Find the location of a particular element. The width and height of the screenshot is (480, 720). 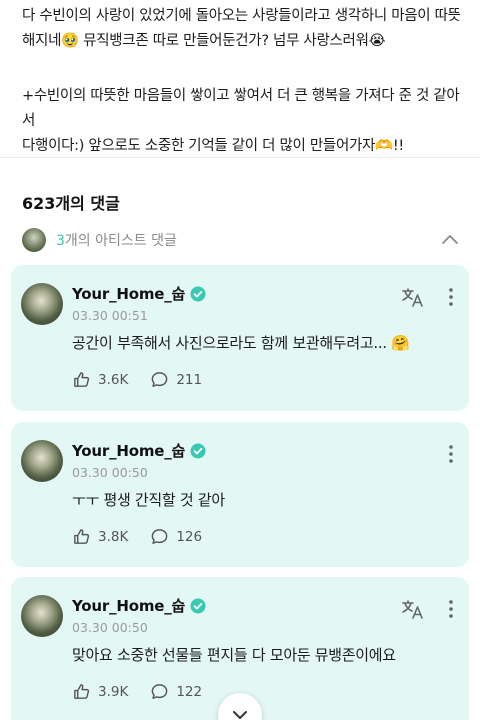

reply-count: 122 is located at coordinates (189, 691).